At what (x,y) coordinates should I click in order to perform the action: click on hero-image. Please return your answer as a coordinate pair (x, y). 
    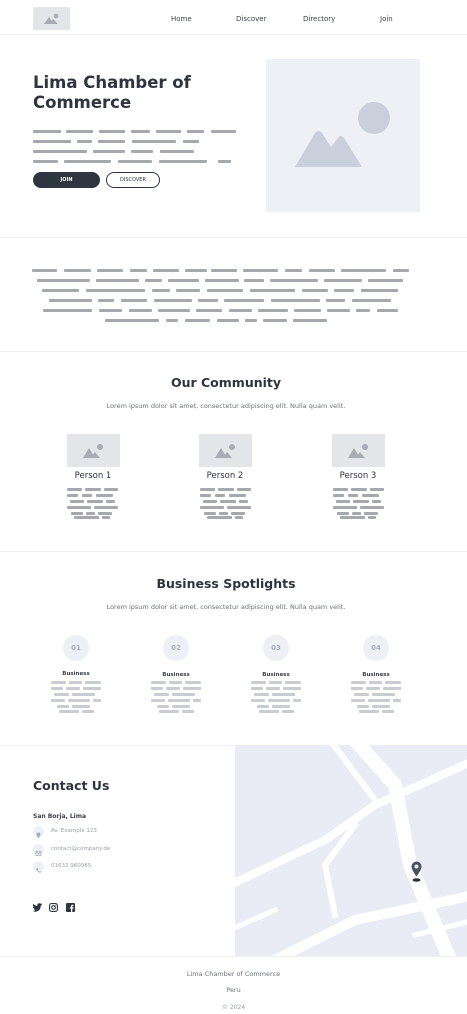
    Looking at the image, I should click on (343, 135).